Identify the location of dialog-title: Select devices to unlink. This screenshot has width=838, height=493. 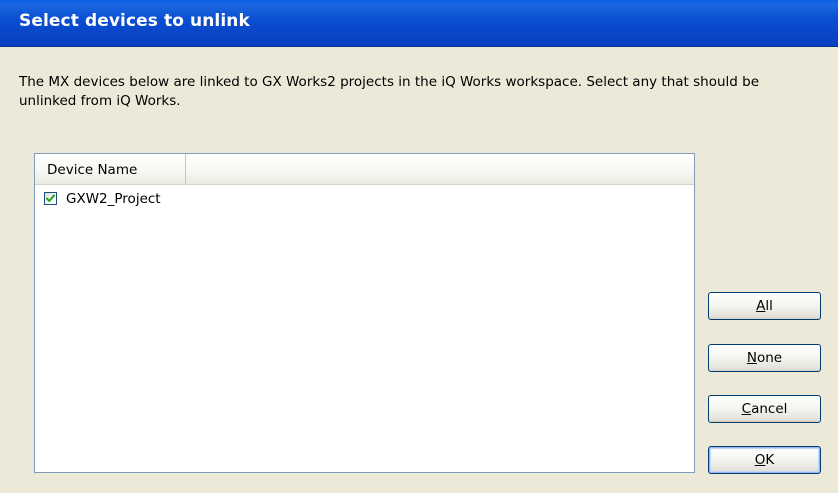
(134, 21).